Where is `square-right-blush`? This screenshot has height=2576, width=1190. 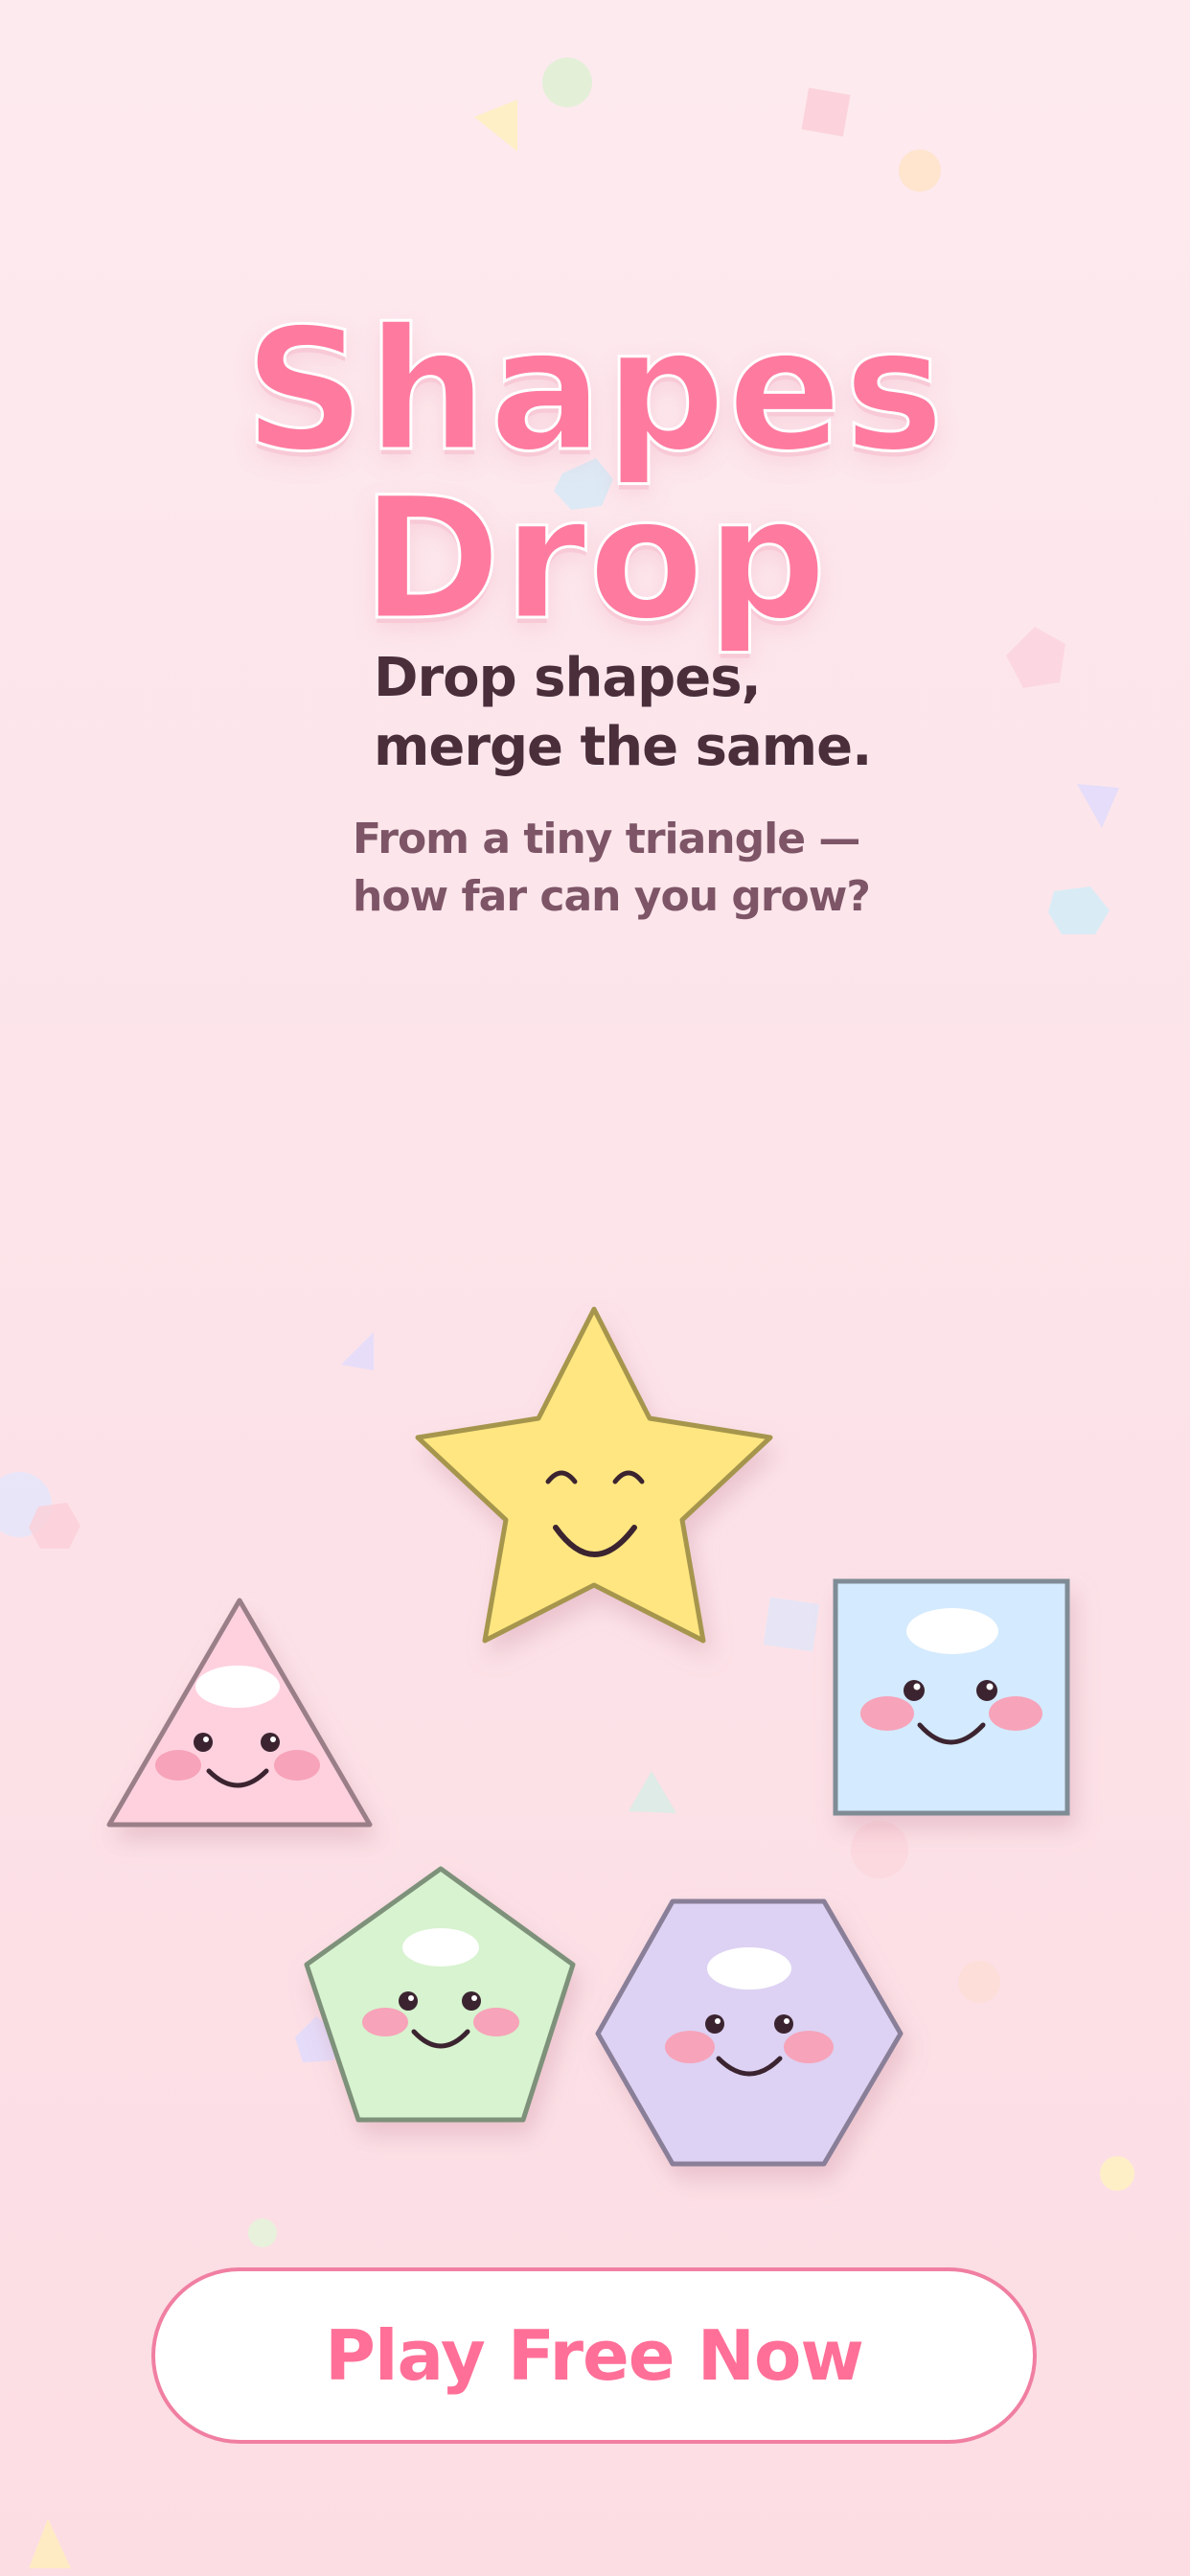
square-right-blush is located at coordinates (1015, 1713).